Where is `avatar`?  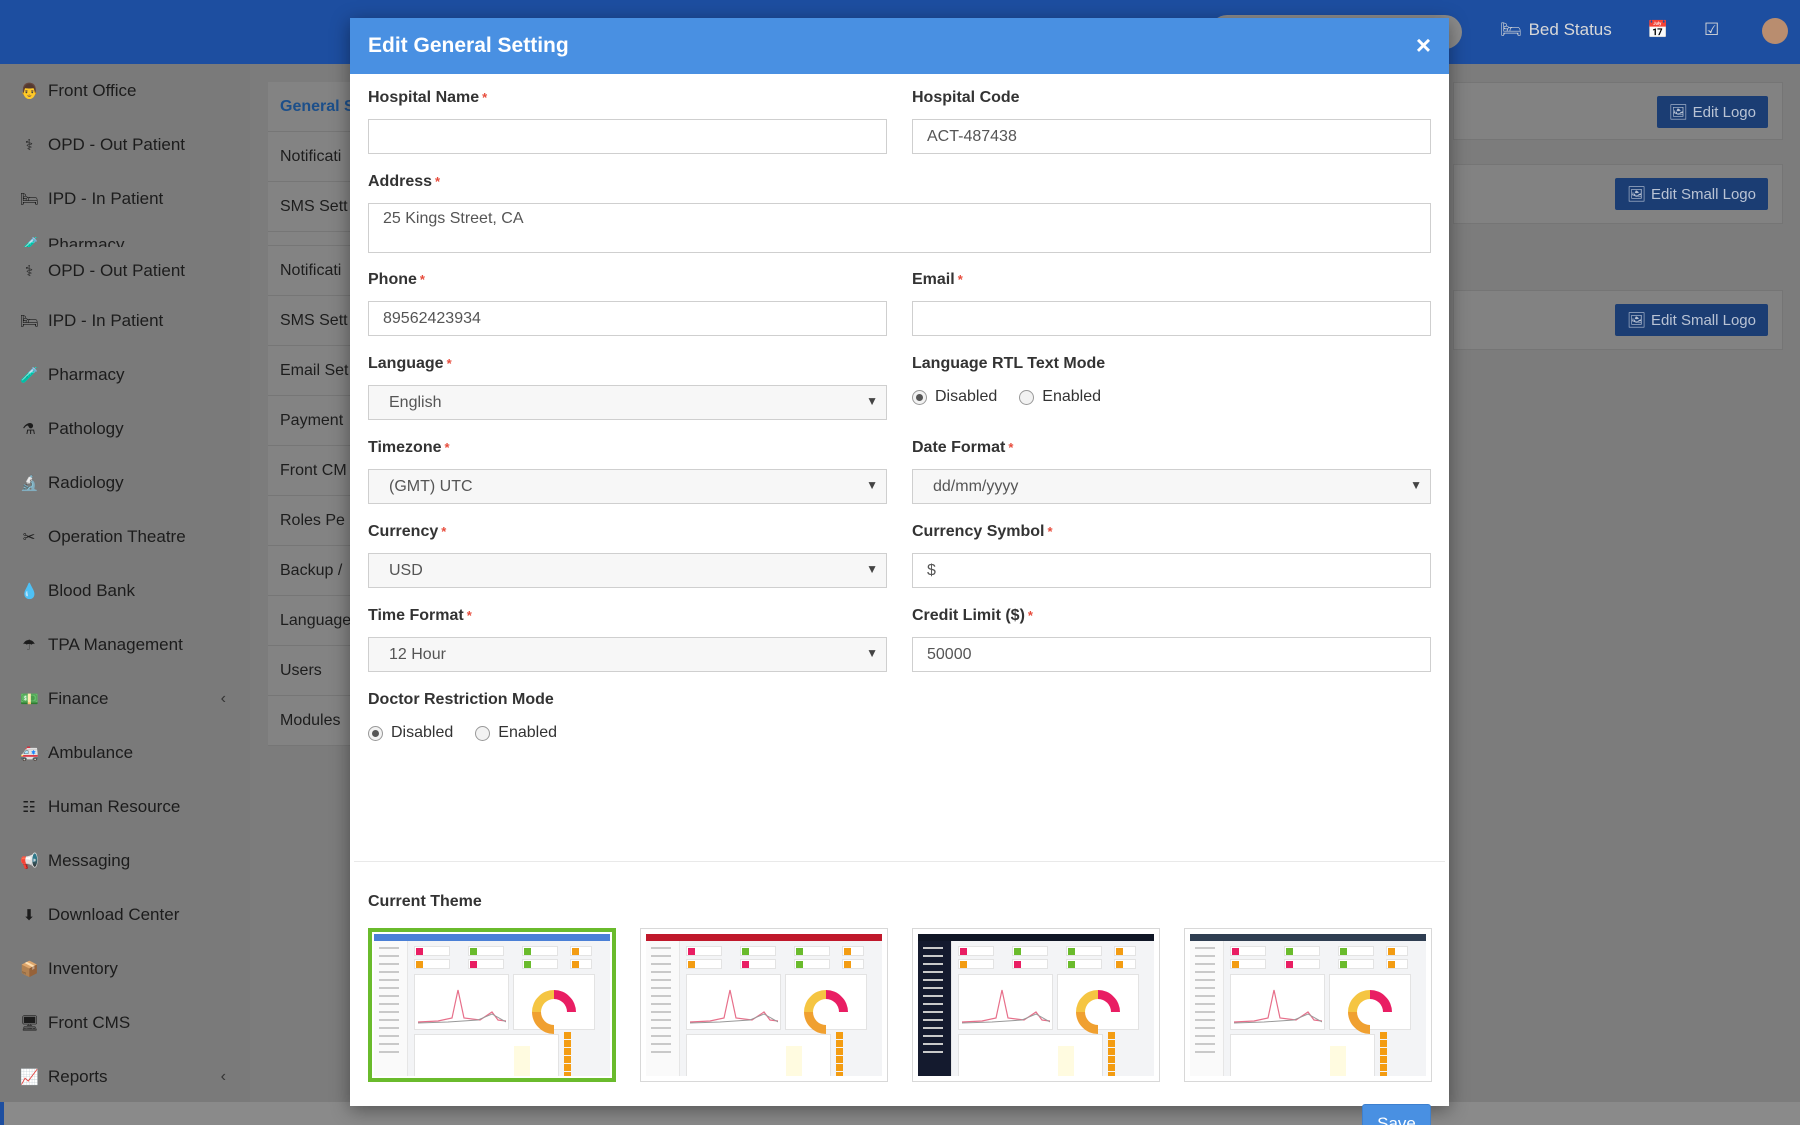 avatar is located at coordinates (1775, 31).